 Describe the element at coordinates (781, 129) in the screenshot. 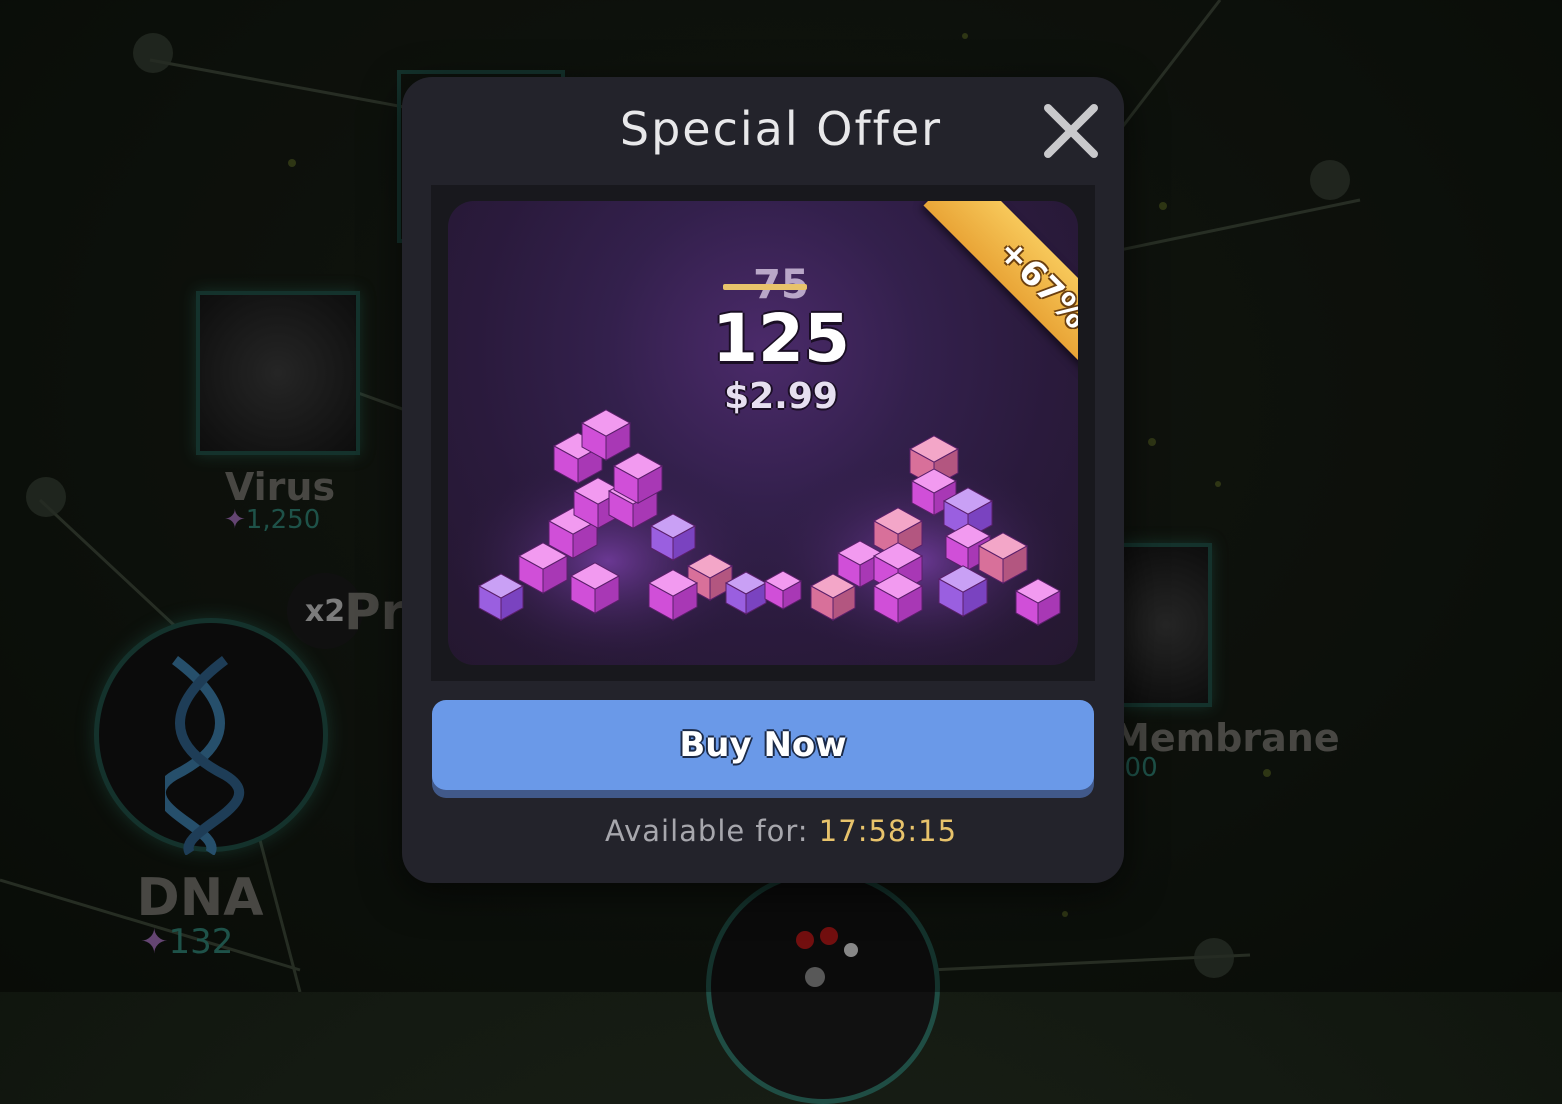

I see `modal-title: Special Offer` at that location.